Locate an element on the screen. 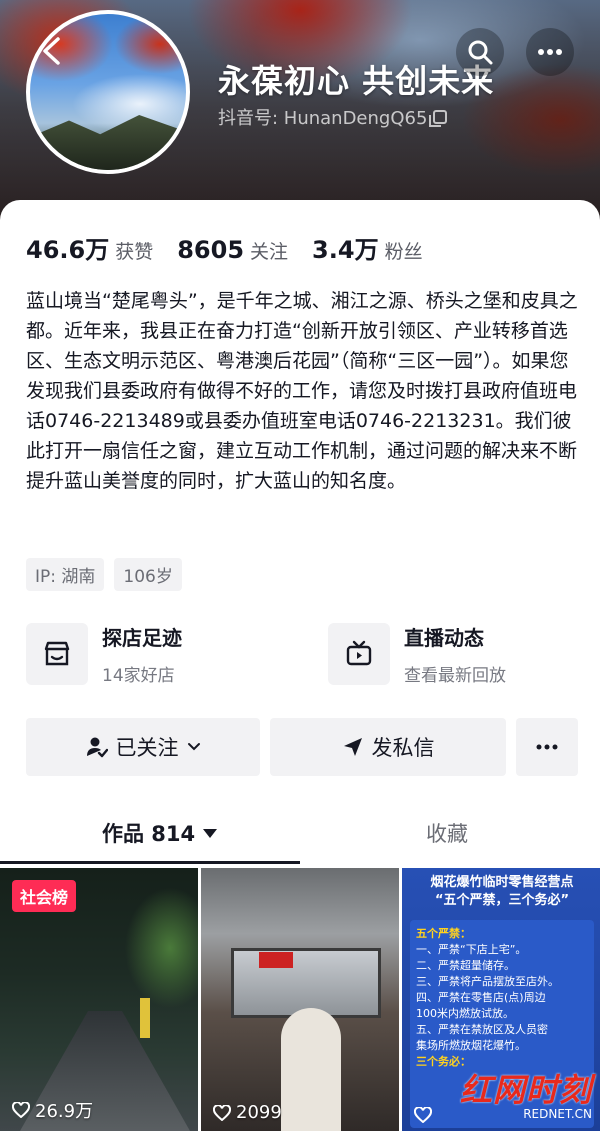  shop-visits-entry: 探店足迹 14家好店 is located at coordinates (151, 654).